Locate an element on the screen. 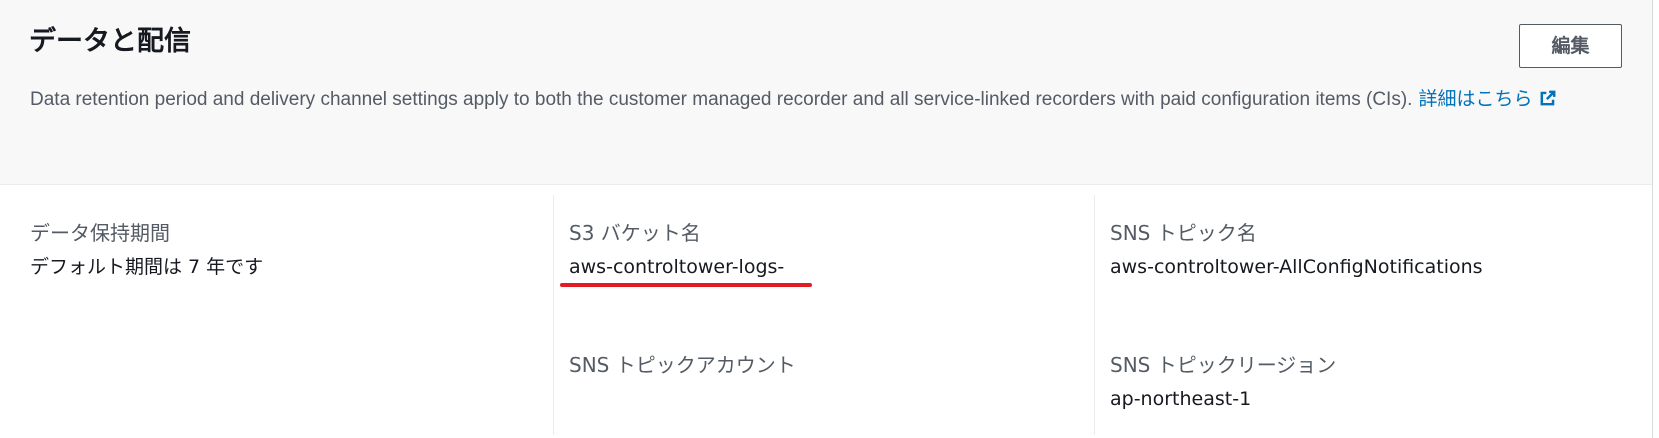  field-s3-bucket: S3 バケット名 aws-controltower-logs- is located at coordinates (676, 250).